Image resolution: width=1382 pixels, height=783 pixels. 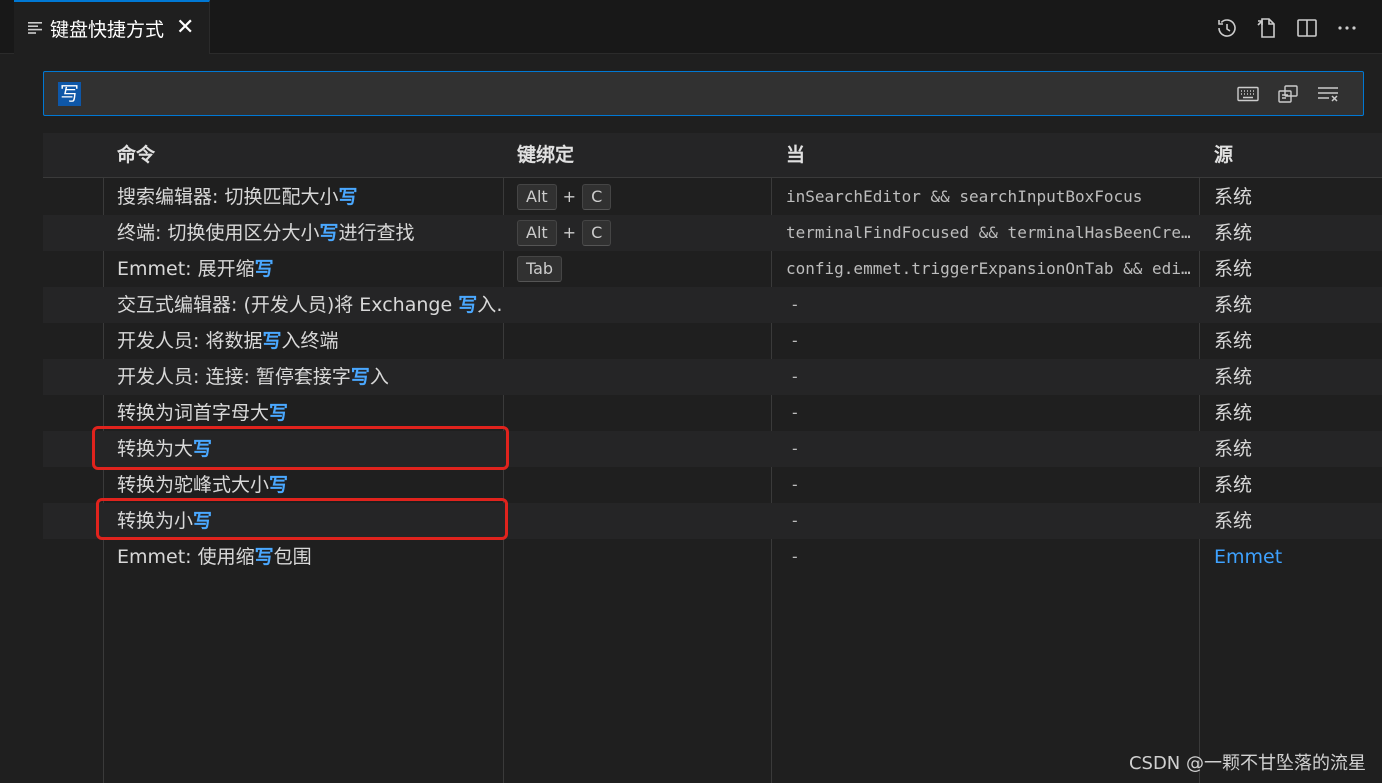 What do you see at coordinates (1223, 155) in the screenshot?
I see `column-header-source: 源` at bounding box center [1223, 155].